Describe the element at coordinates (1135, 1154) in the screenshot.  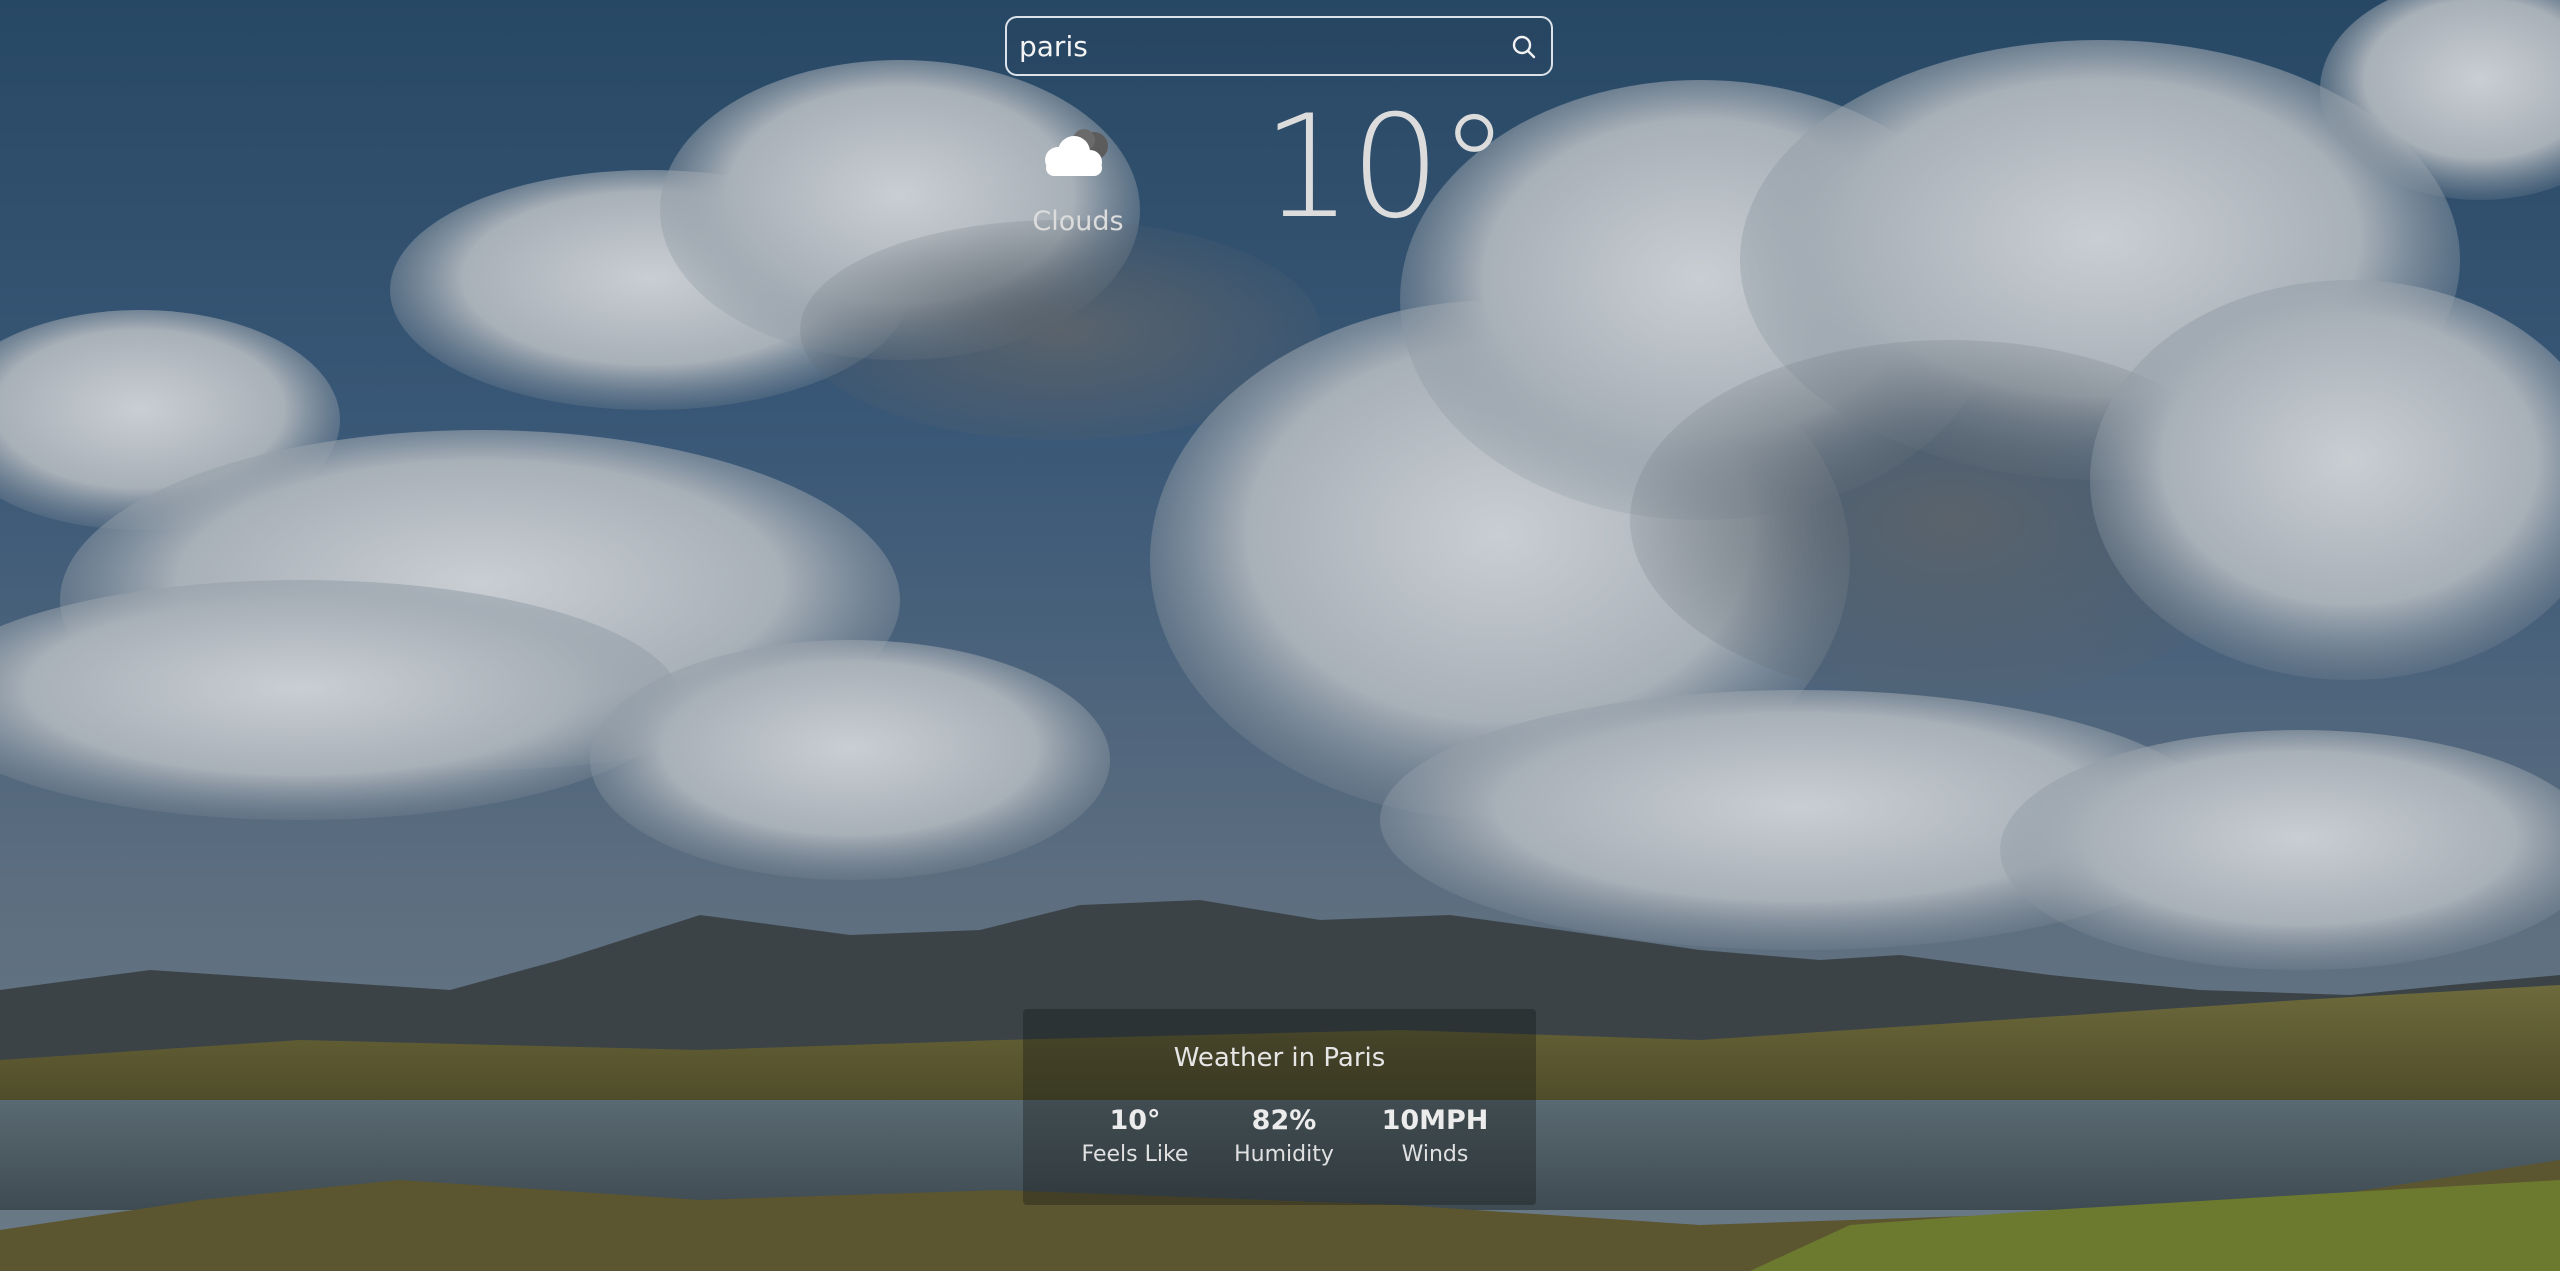
I see `feels-like-label: Feels Like` at that location.